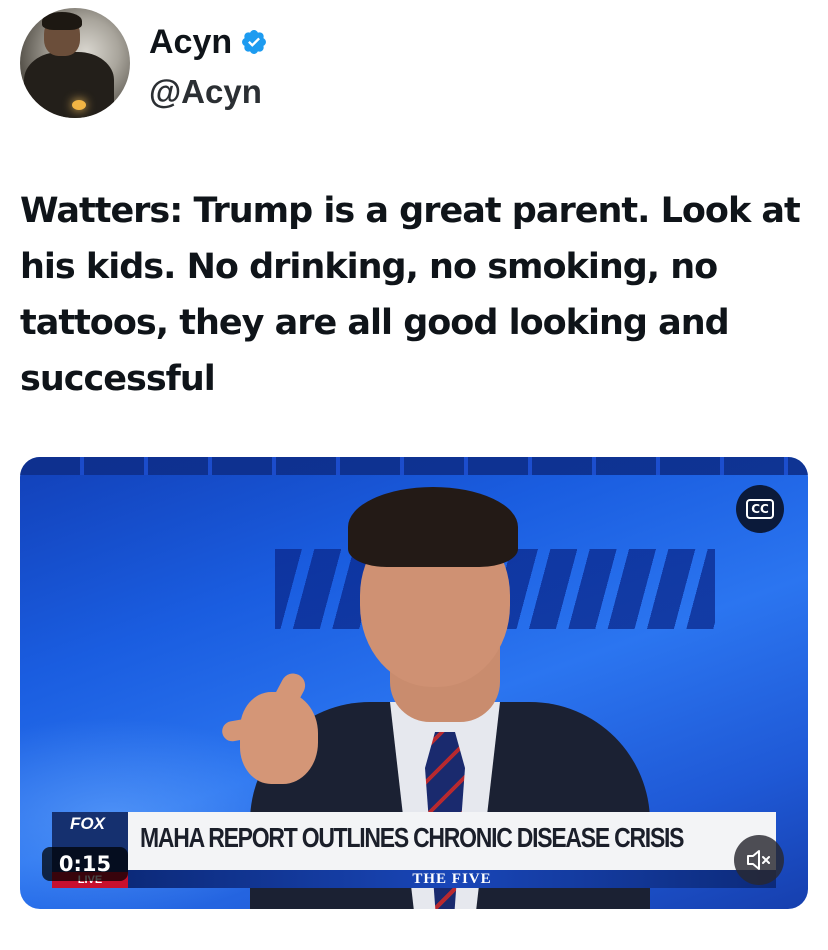 The image size is (828, 950). Describe the element at coordinates (414, 466) in the screenshot. I see `studio-backdrop-stripe` at that location.